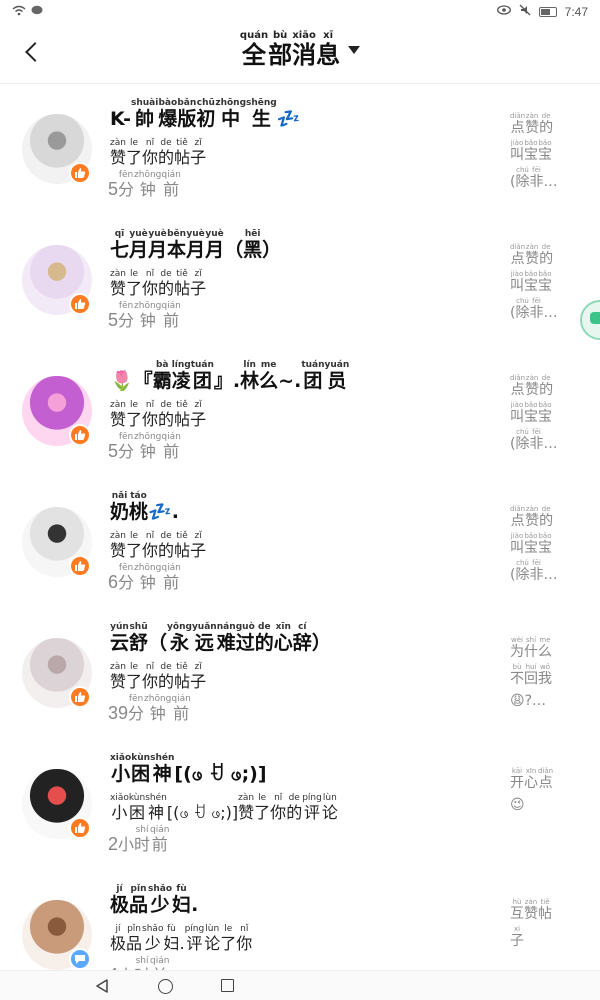 This screenshot has height=1000, width=600. Describe the element at coordinates (517, 679) in the screenshot. I see `ruby-base: 不` at that location.